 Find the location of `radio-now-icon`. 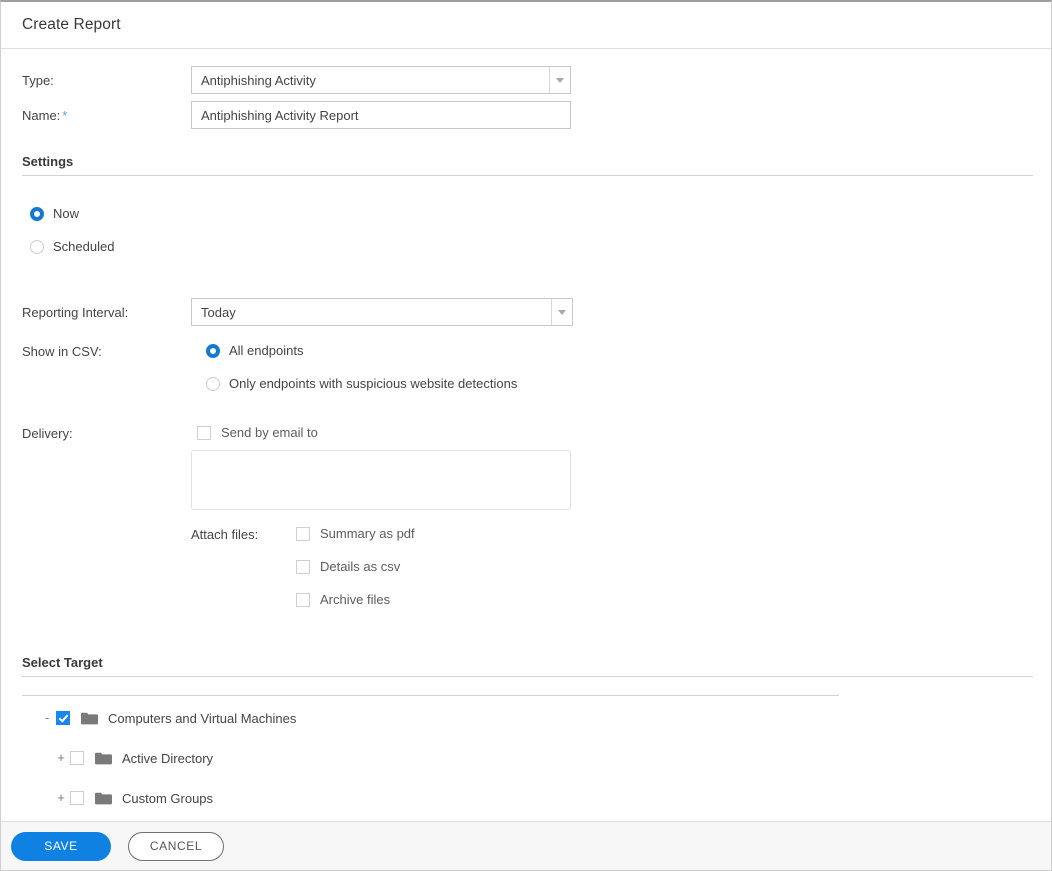

radio-now-icon is located at coordinates (37, 213).